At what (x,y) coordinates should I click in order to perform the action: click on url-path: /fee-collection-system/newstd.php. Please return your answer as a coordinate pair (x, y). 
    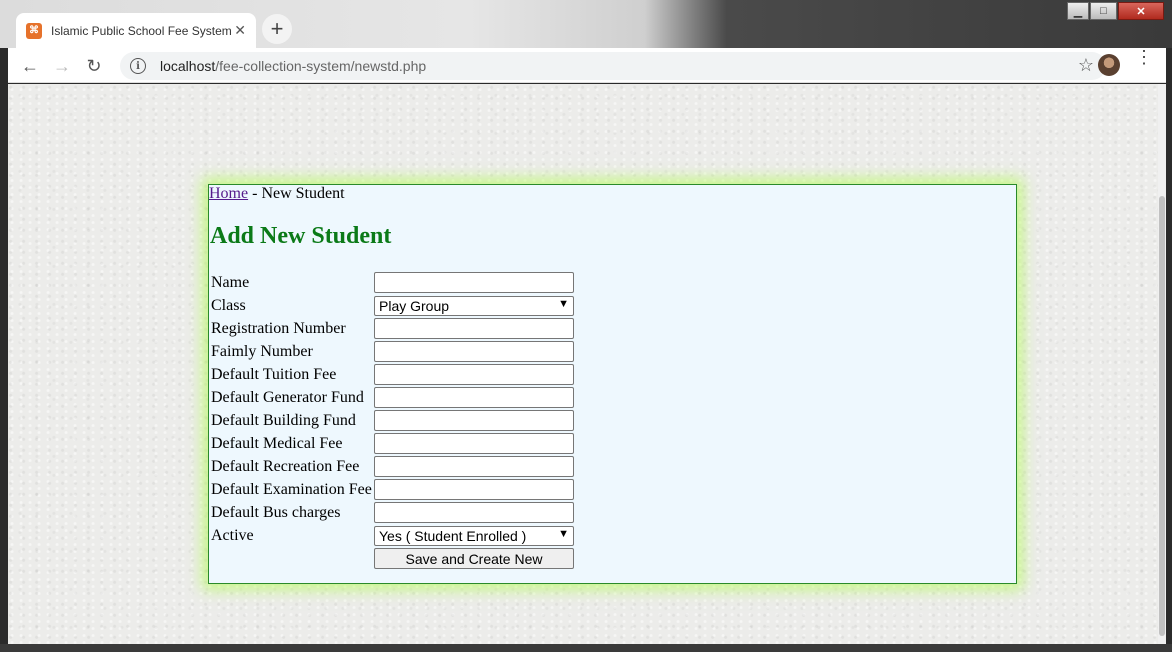
    Looking at the image, I should click on (321, 66).